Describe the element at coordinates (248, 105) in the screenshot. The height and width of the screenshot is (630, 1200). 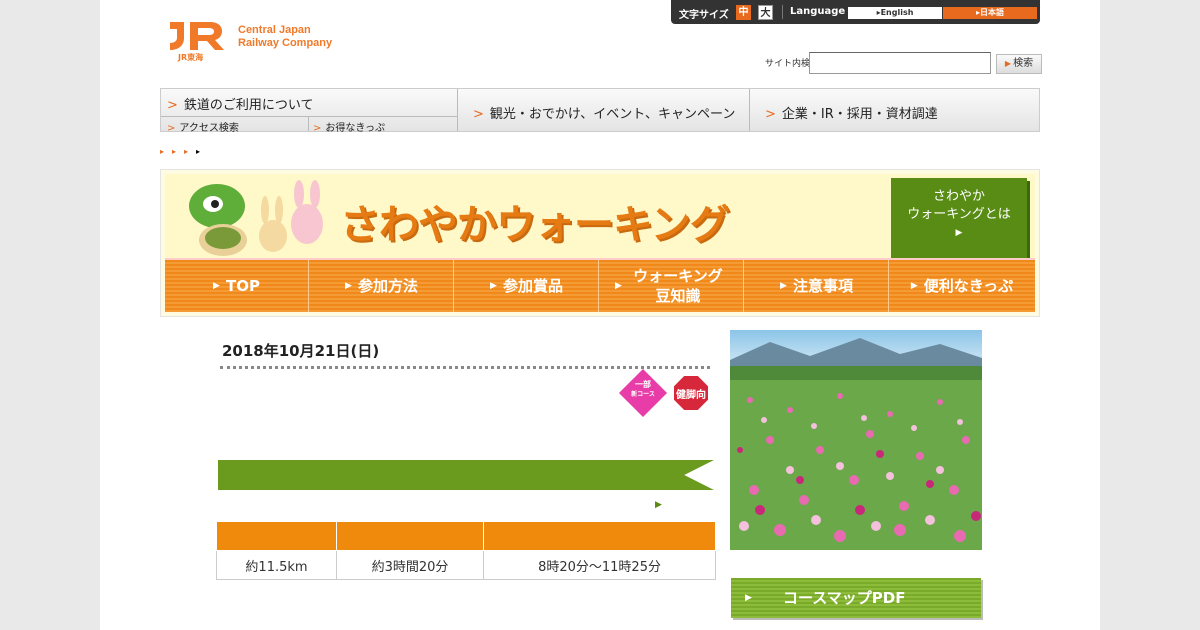
I see `nav-rail-label: 鉄道のご利用について` at that location.